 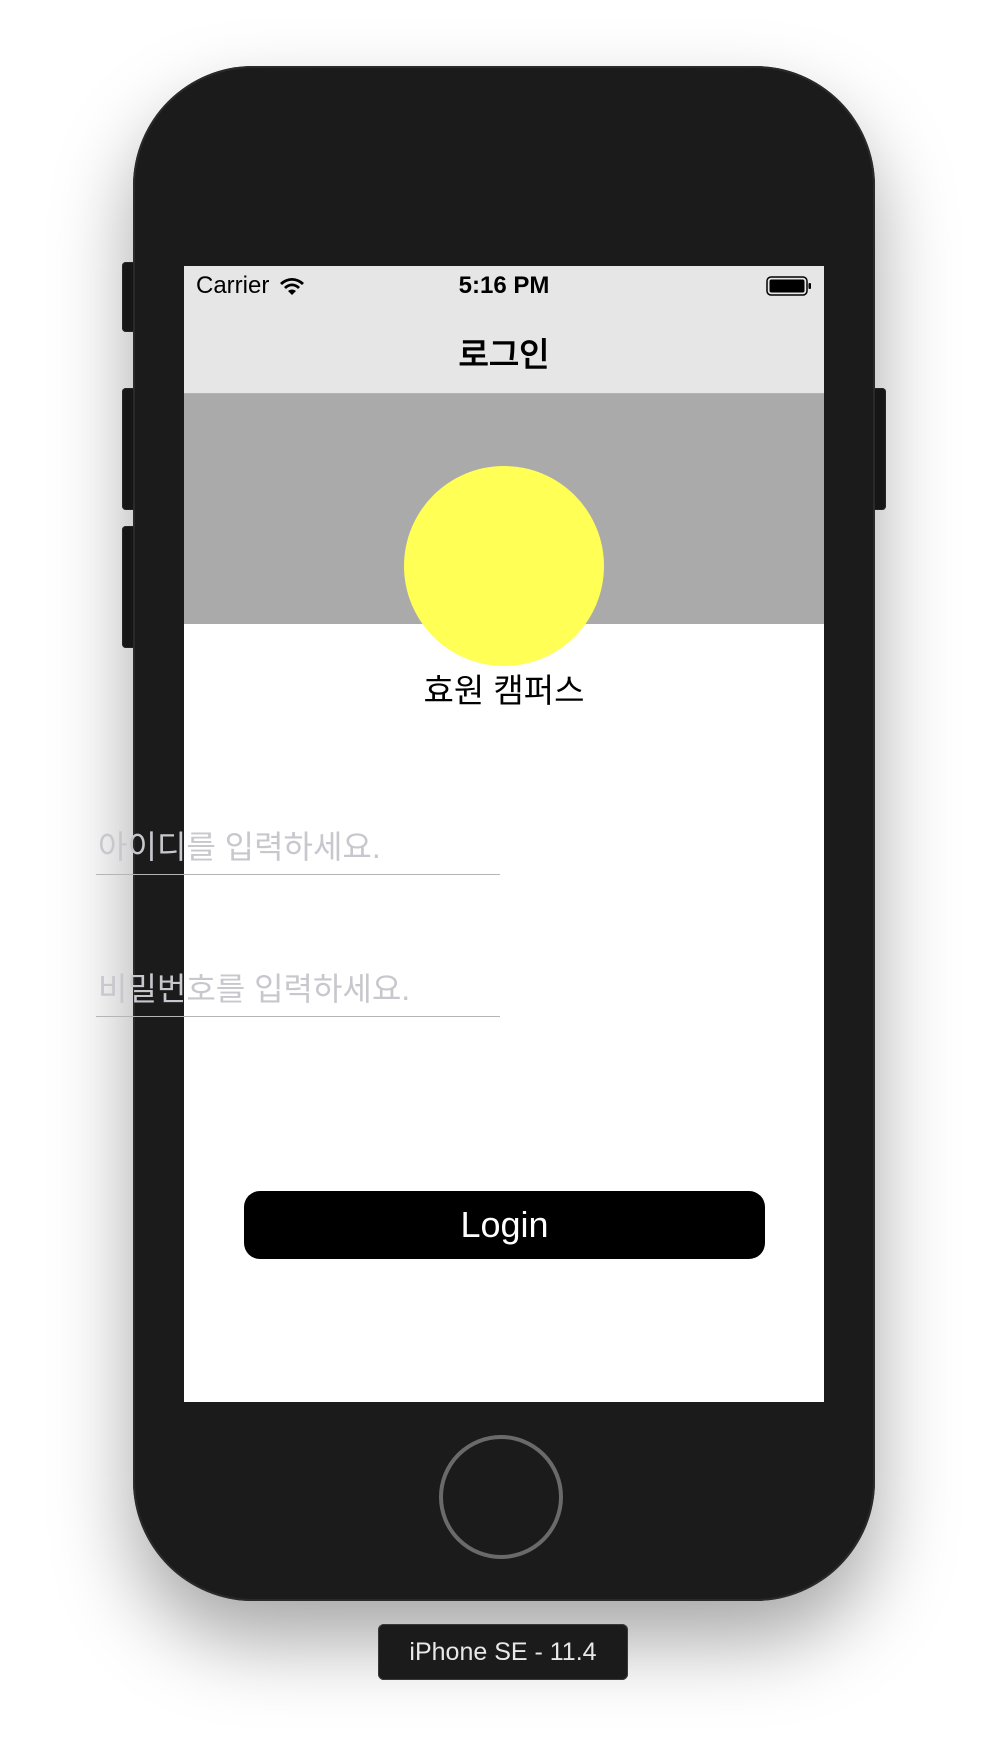 What do you see at coordinates (298, 989) in the screenshot?
I see `password-input` at bounding box center [298, 989].